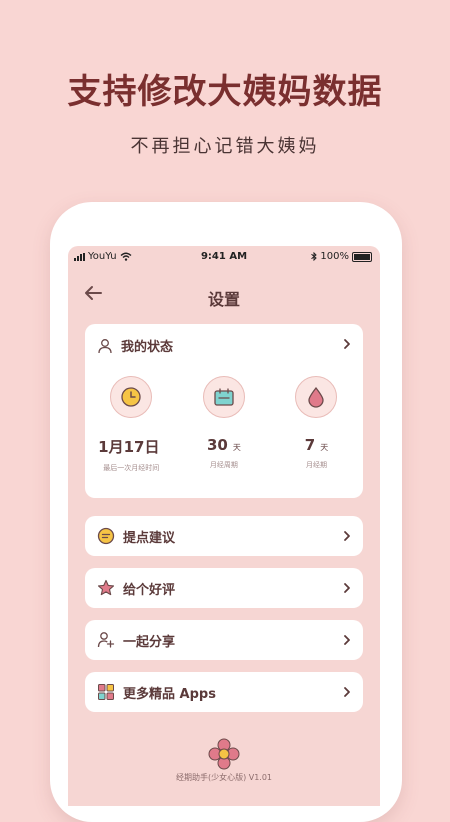 Image resolution: width=450 pixels, height=822 pixels. What do you see at coordinates (131, 424) in the screenshot?
I see `stat-last-period: 1月17日 最后一次月经时间` at bounding box center [131, 424].